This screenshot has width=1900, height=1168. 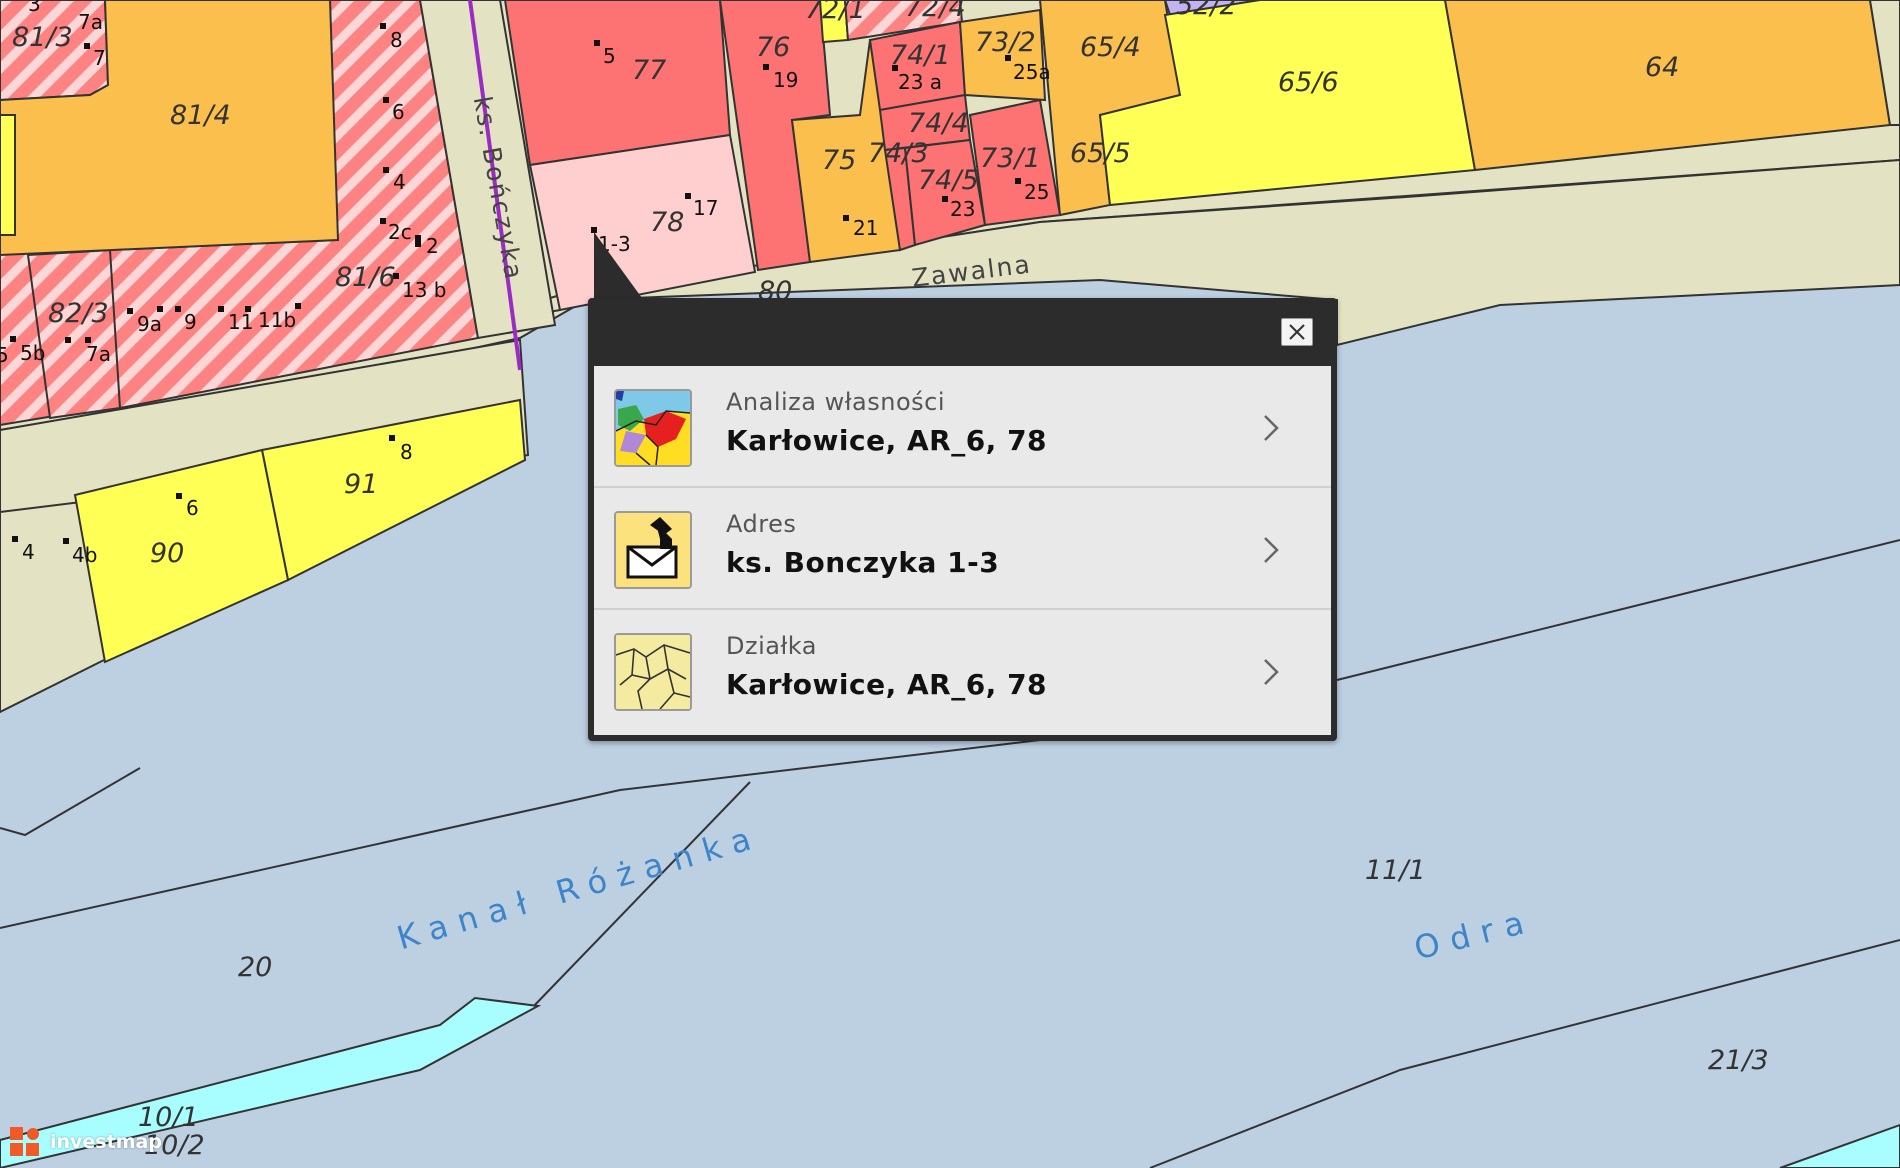 What do you see at coordinates (99, 58) in the screenshot?
I see `address-label: 7` at bounding box center [99, 58].